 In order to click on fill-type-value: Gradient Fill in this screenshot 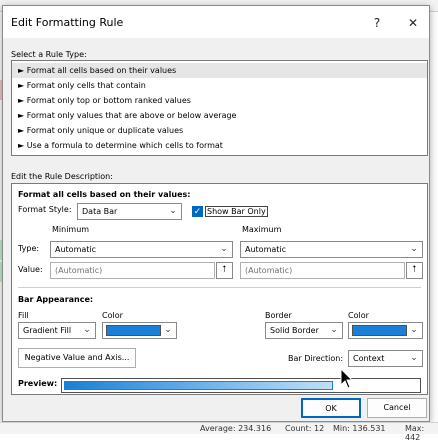, I will do `click(47, 330)`.